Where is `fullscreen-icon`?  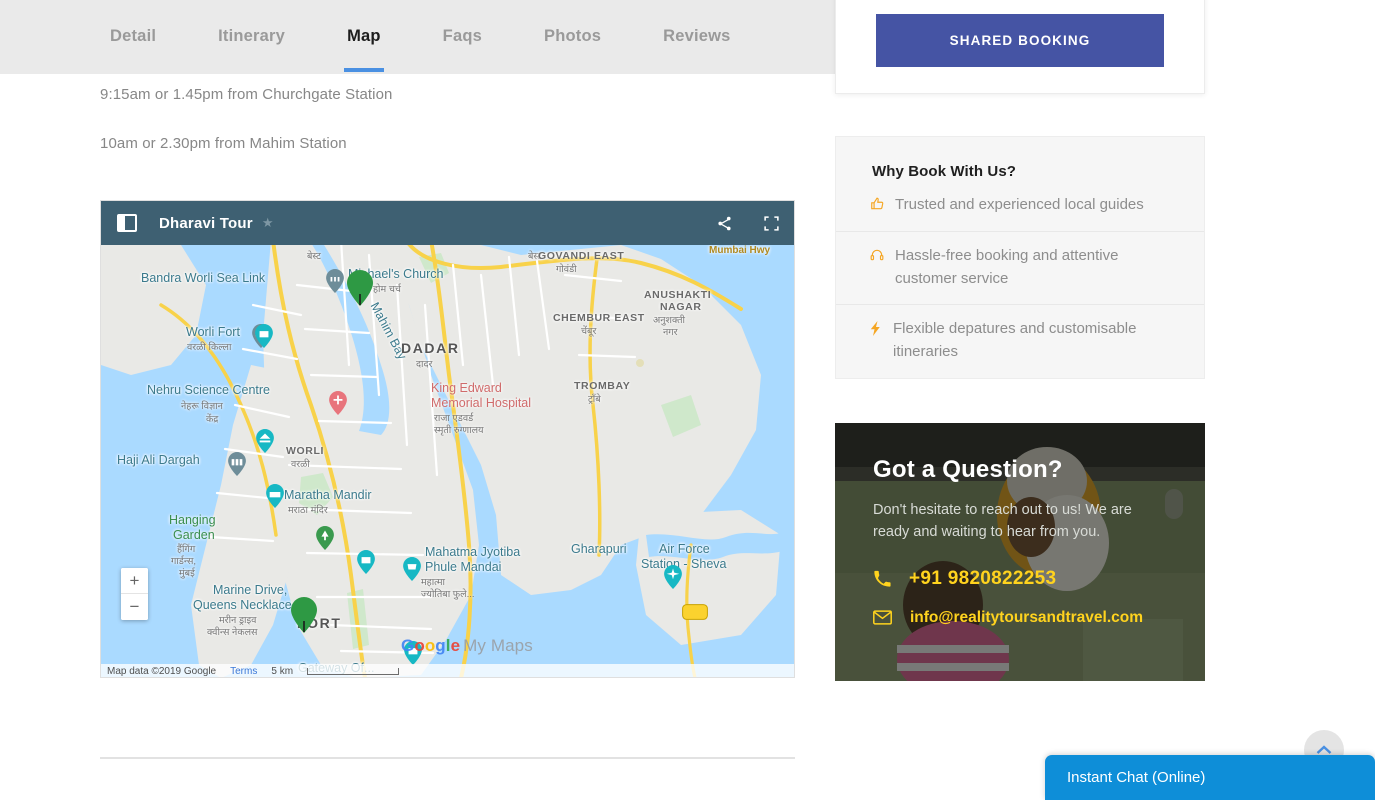
fullscreen-icon is located at coordinates (771, 223).